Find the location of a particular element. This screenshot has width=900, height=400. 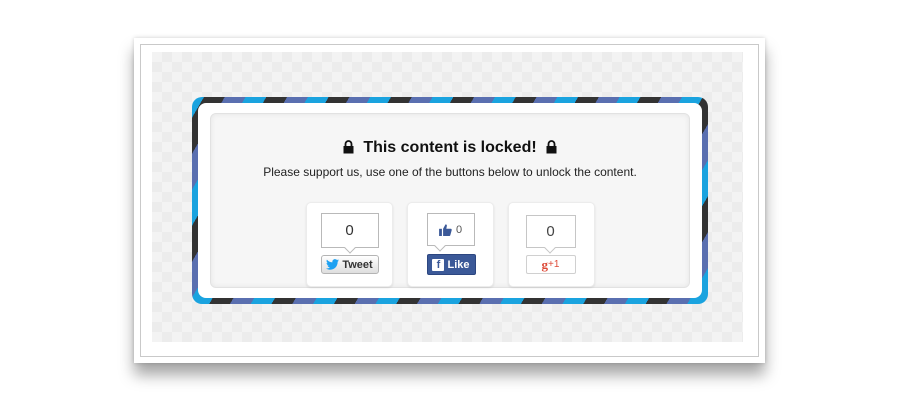

google-plus-card: 0 g +1 is located at coordinates (551, 244).